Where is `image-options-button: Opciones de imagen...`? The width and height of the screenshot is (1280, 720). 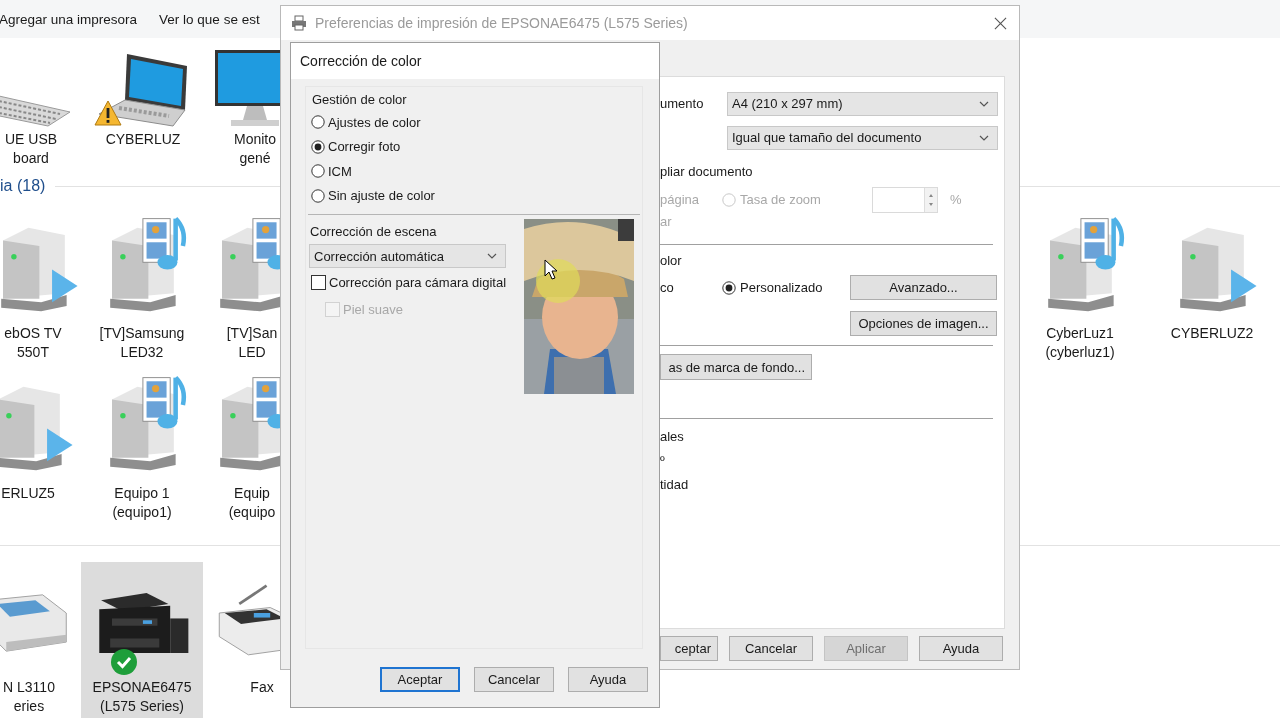 image-options-button: Opciones de imagen... is located at coordinates (923, 323).